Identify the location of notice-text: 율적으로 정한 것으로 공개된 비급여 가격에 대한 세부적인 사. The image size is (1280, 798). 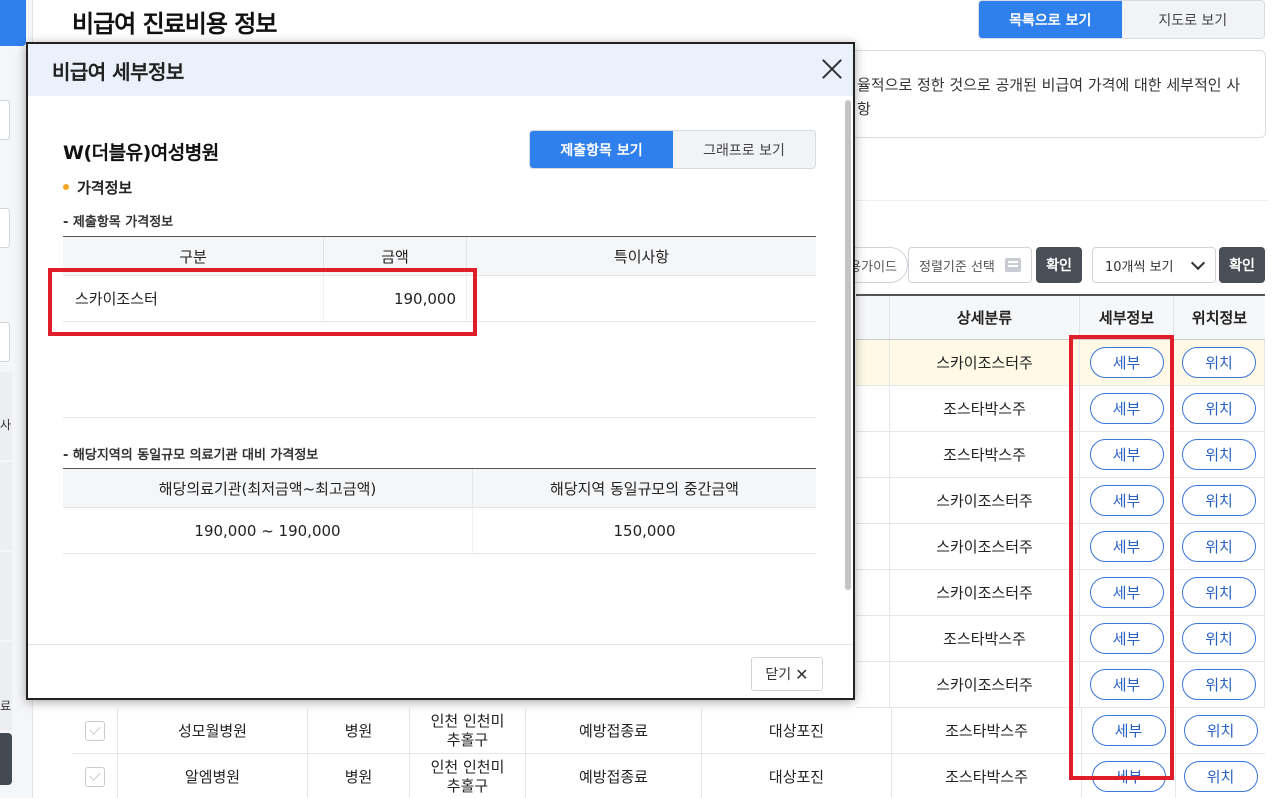
(1049, 85).